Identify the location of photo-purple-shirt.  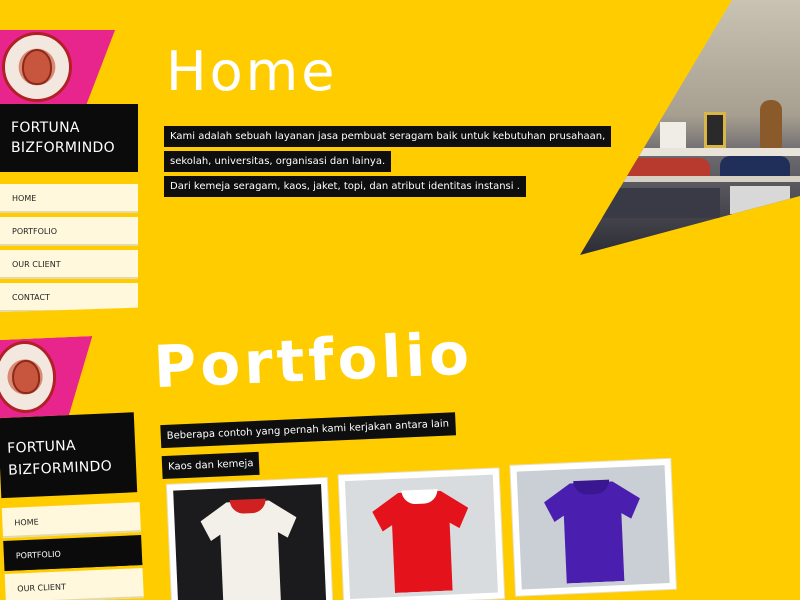
(593, 527).